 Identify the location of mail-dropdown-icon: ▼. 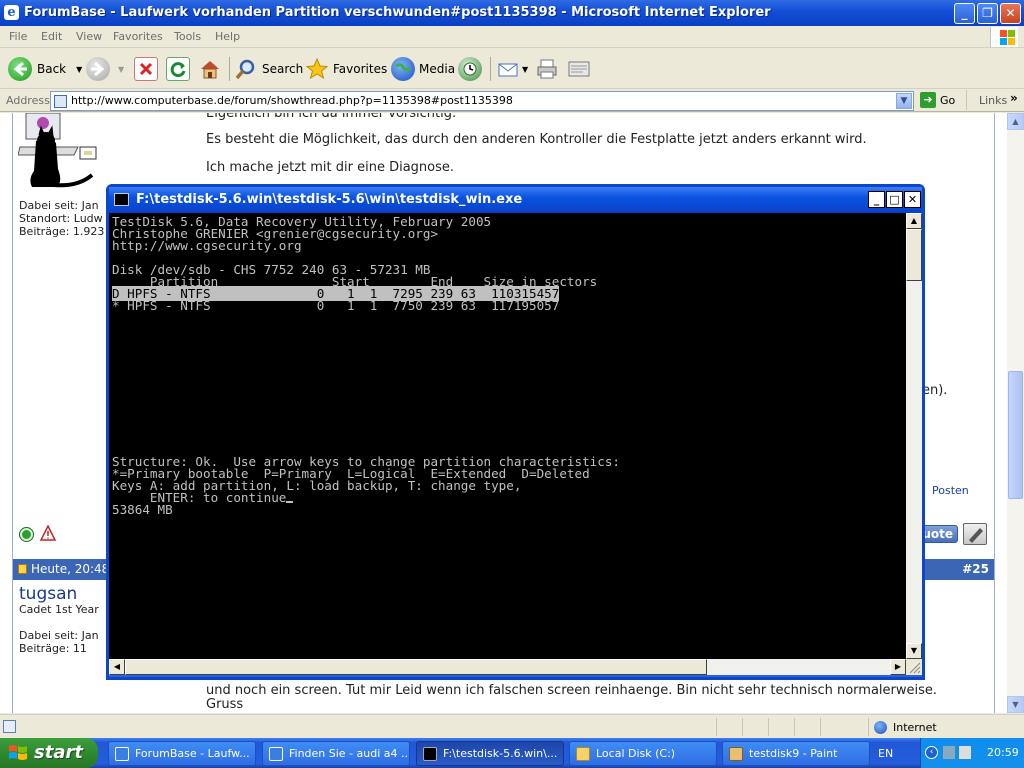
(525, 69).